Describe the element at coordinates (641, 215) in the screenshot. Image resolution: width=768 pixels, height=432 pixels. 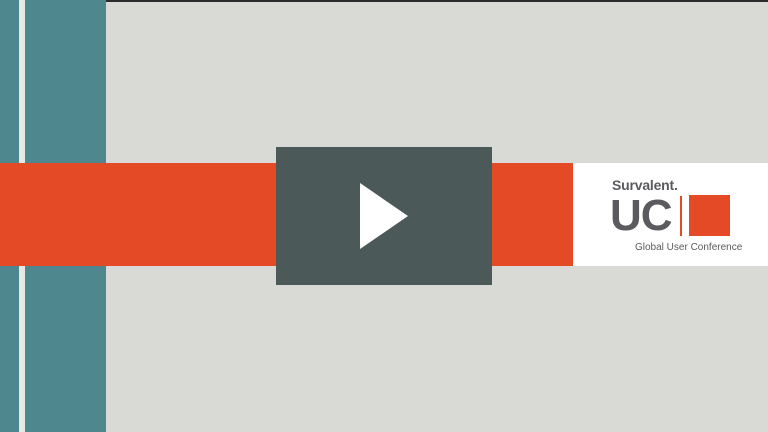
I see `logo-uc-mark: UC` at that location.